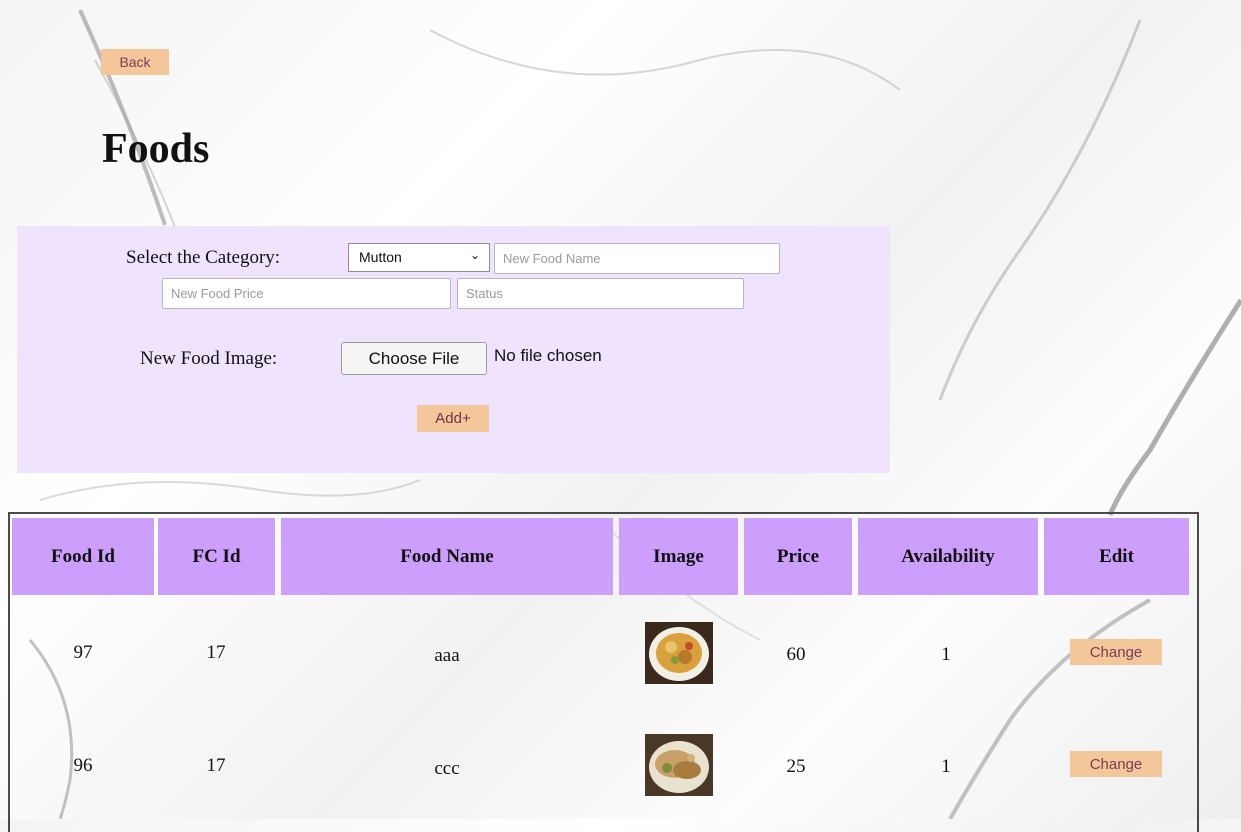 The width and height of the screenshot is (1241, 832). What do you see at coordinates (1116, 556) in the screenshot?
I see `header-edit: Edit` at bounding box center [1116, 556].